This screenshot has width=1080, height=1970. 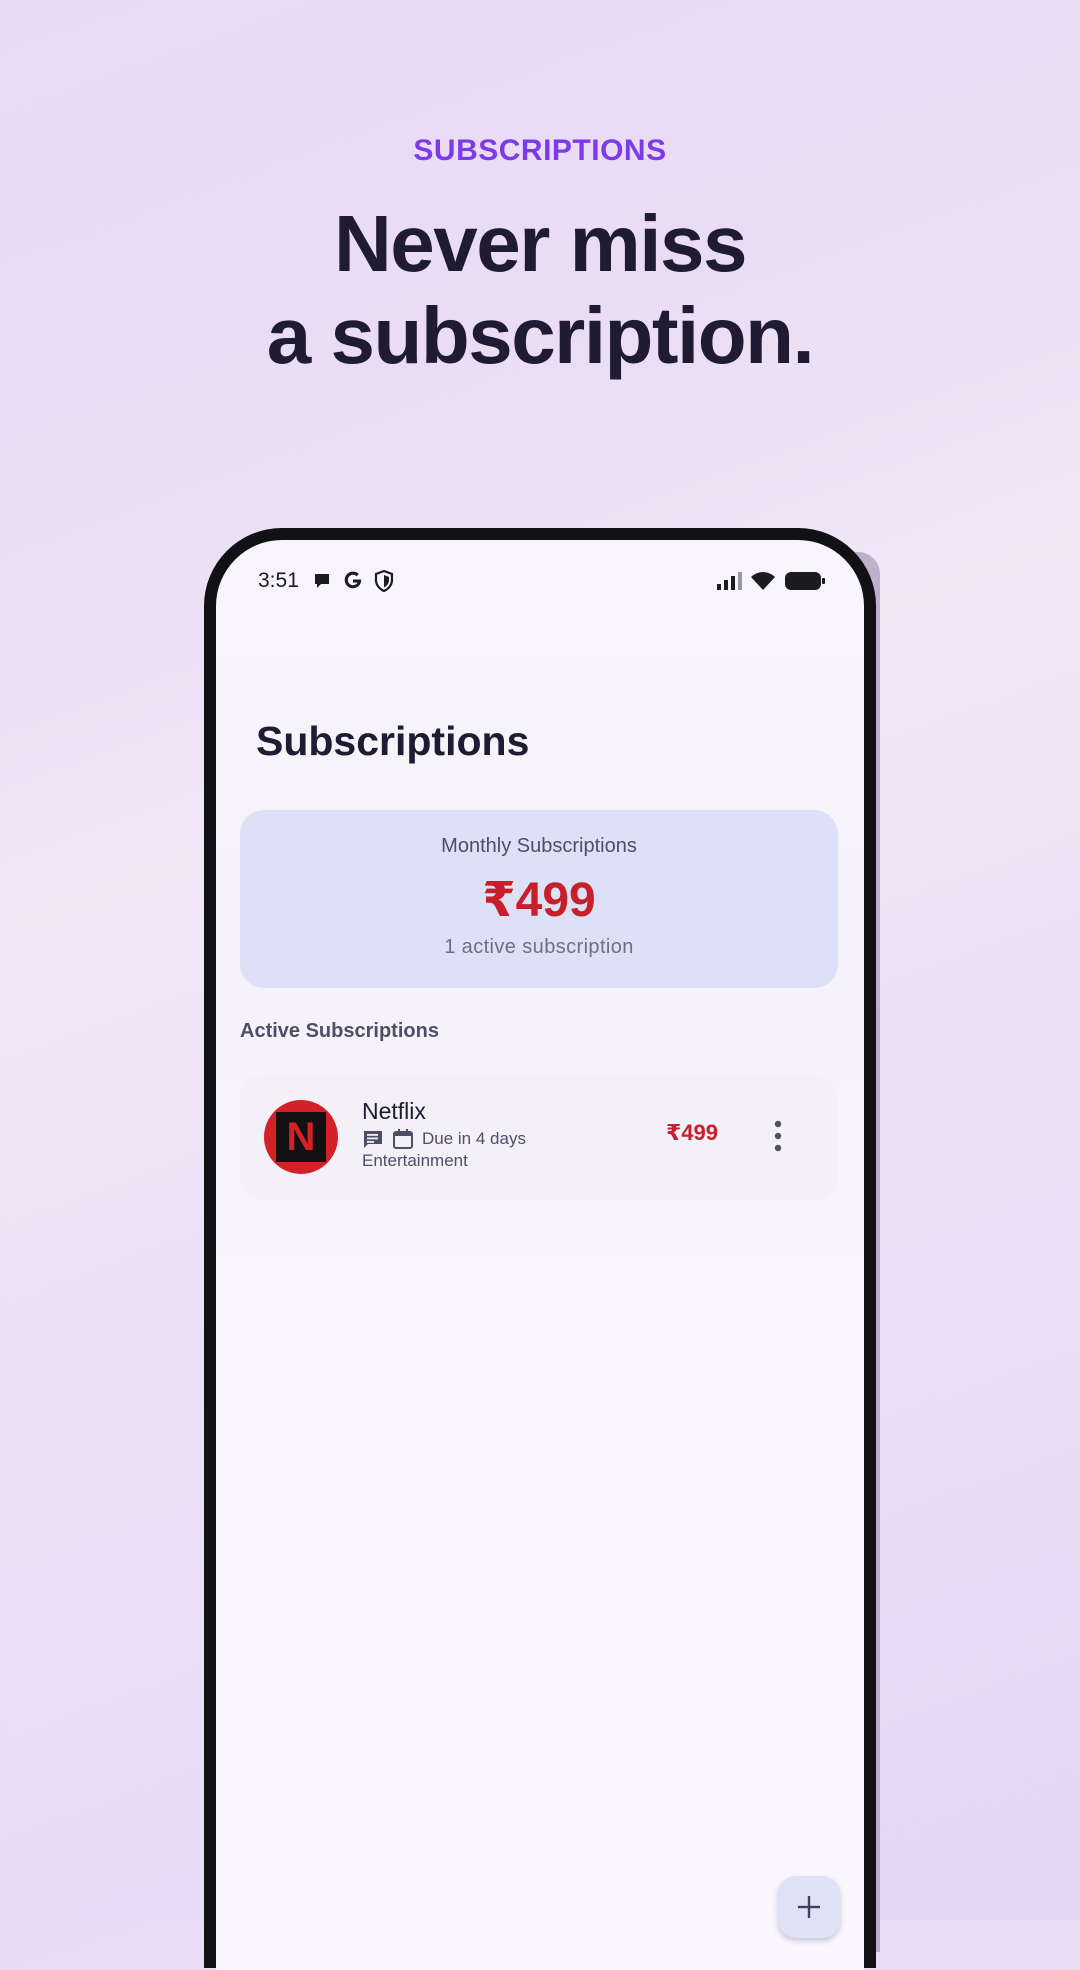 I want to click on summary-active-count: 1 active subscription, so click(x=539, y=947).